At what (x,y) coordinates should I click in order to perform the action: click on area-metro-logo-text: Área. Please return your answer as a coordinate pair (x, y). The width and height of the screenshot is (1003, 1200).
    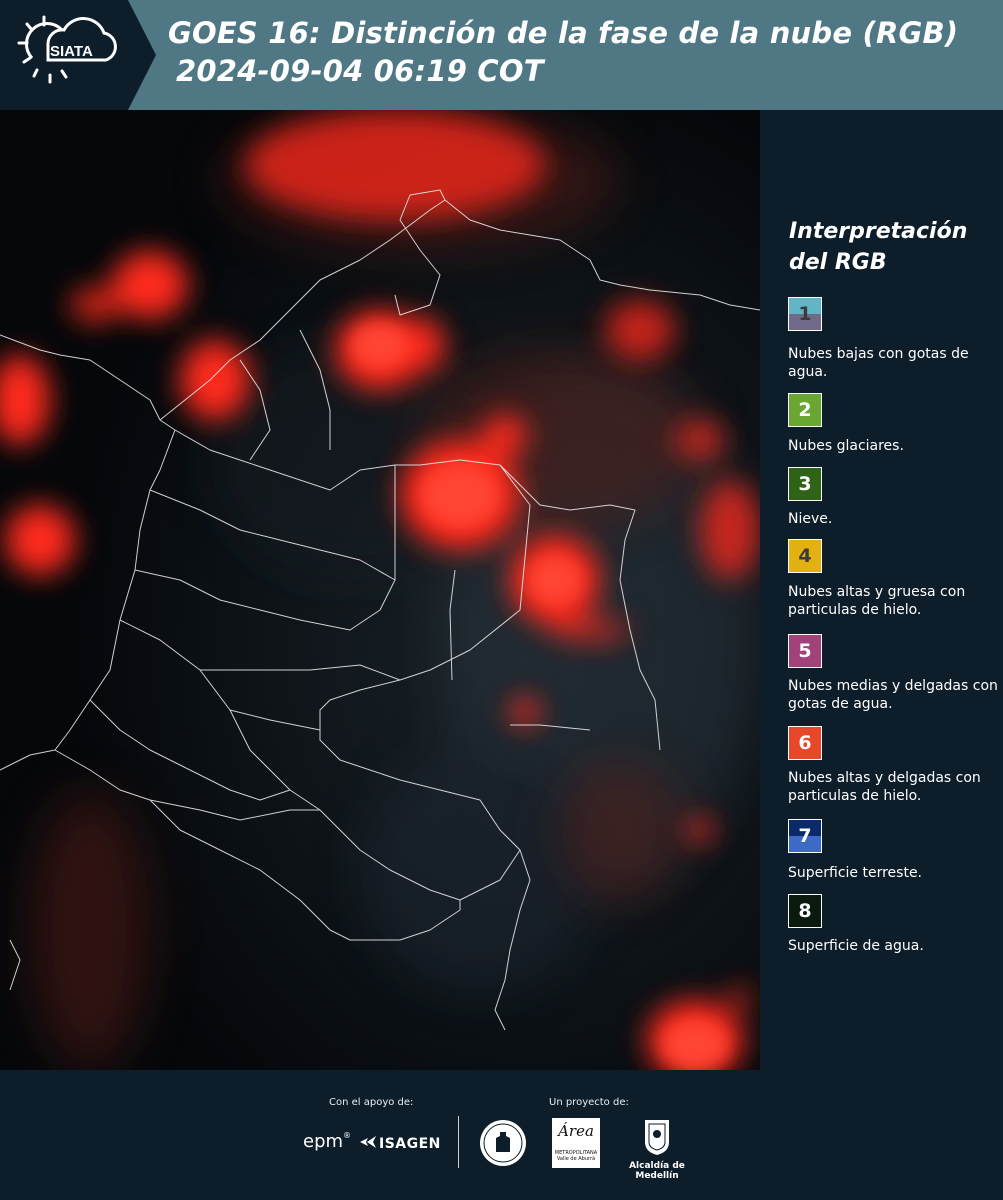
    Looking at the image, I should click on (576, 1131).